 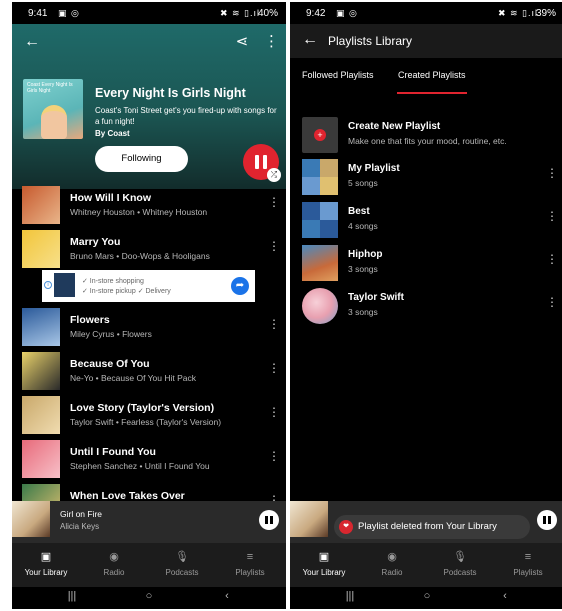 What do you see at coordinates (316, 13) in the screenshot?
I see `status-time: 9:42` at bounding box center [316, 13].